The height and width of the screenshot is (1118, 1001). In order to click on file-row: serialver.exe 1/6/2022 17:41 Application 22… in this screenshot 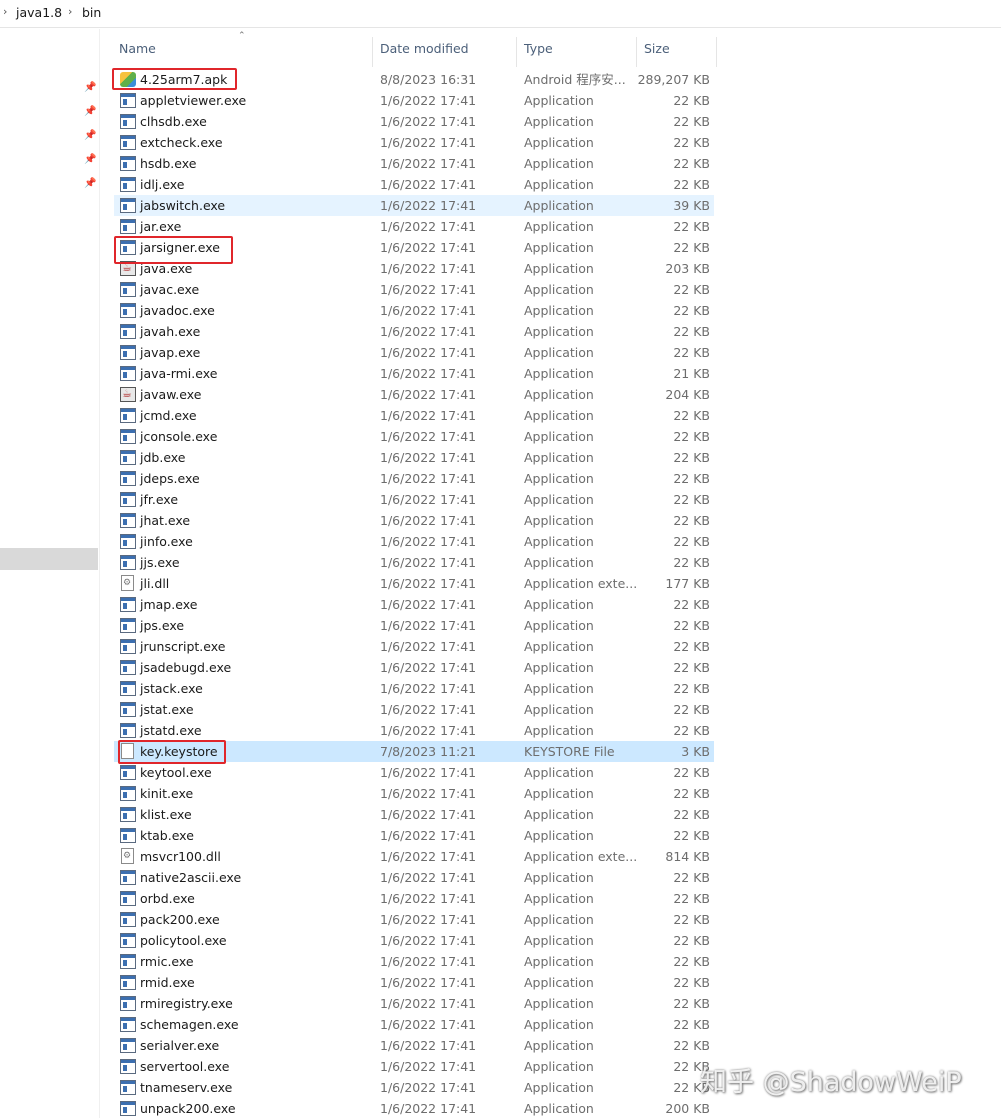, I will do `click(414, 1045)`.